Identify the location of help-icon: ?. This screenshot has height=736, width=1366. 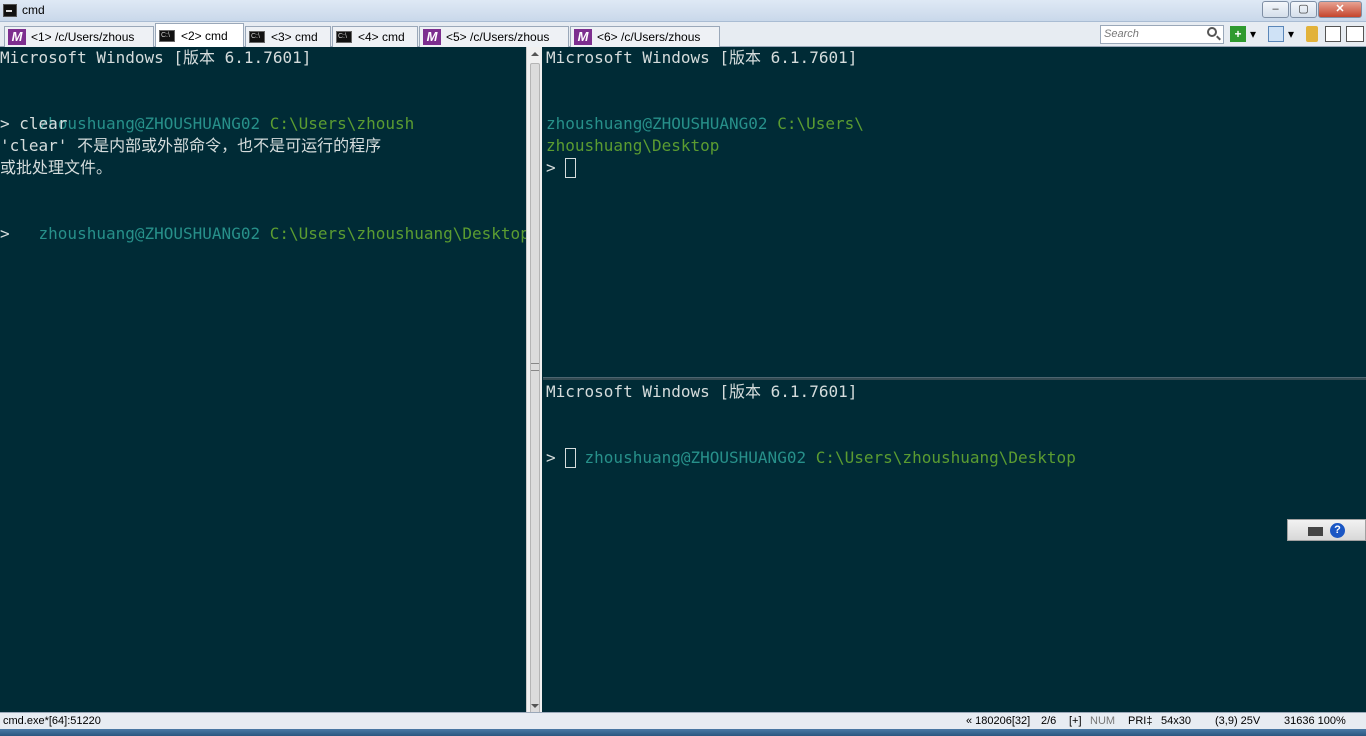
(1337, 530).